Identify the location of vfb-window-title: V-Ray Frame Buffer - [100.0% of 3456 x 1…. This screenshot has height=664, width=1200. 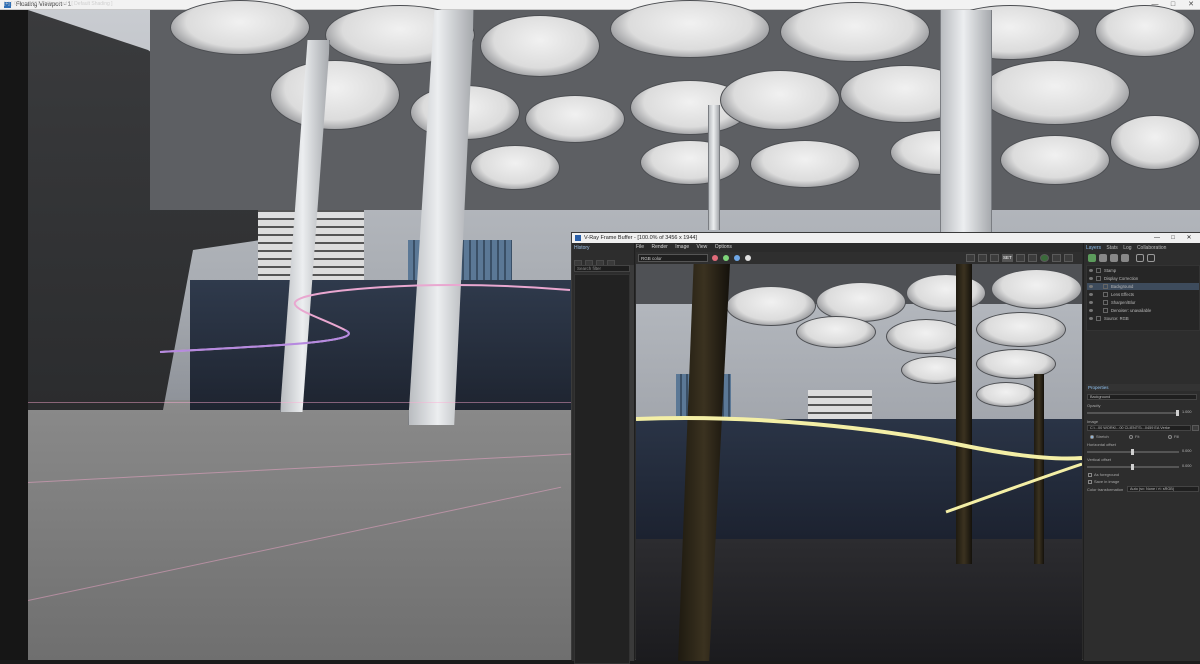
(641, 238).